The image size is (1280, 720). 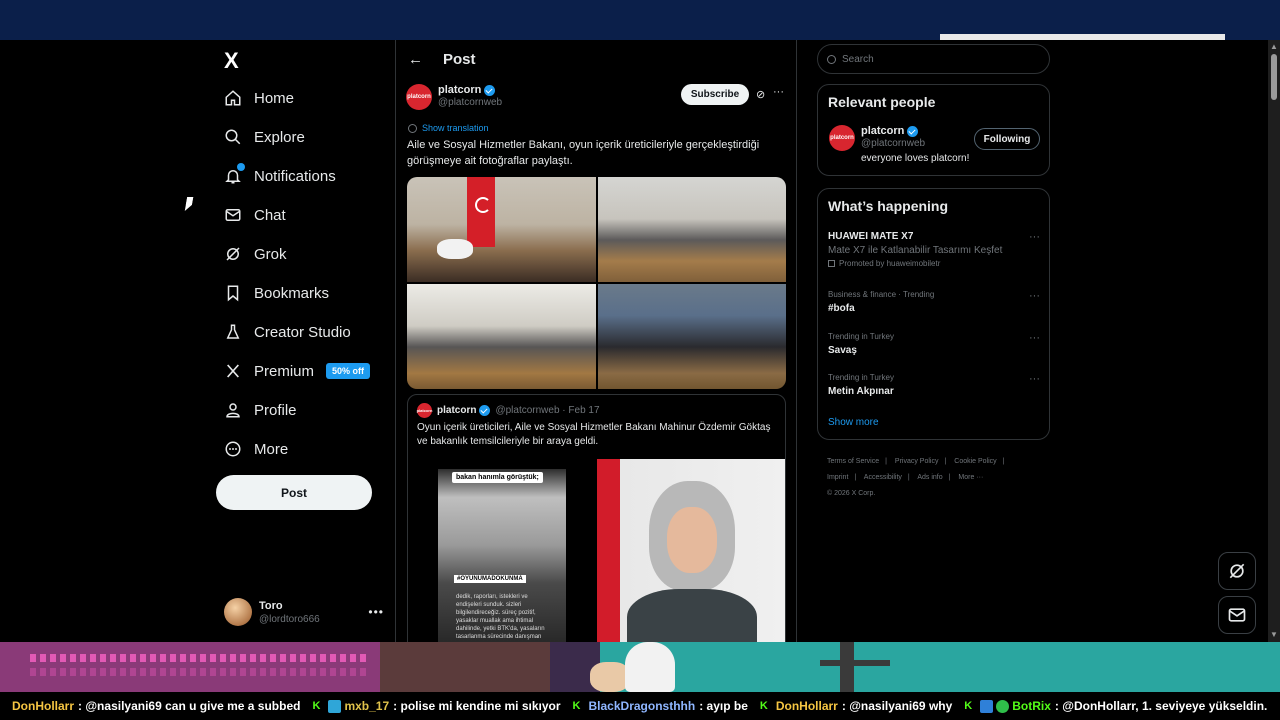 I want to click on premium-discount-badge: 50% off, so click(x=348, y=371).